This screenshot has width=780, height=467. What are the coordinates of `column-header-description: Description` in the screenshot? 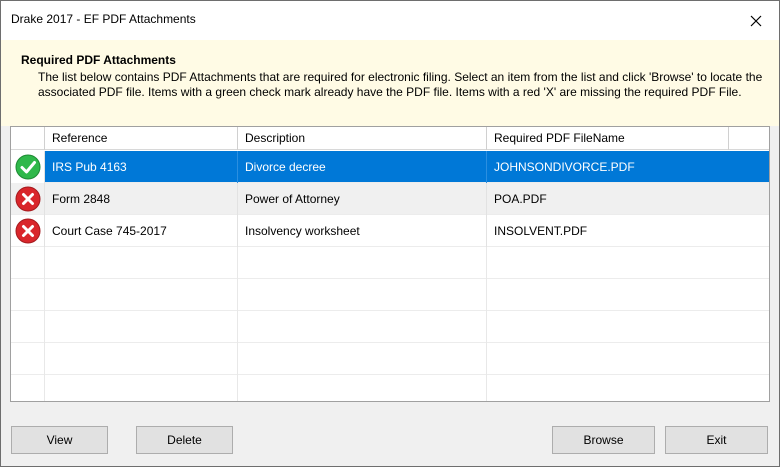 It's located at (362, 138).